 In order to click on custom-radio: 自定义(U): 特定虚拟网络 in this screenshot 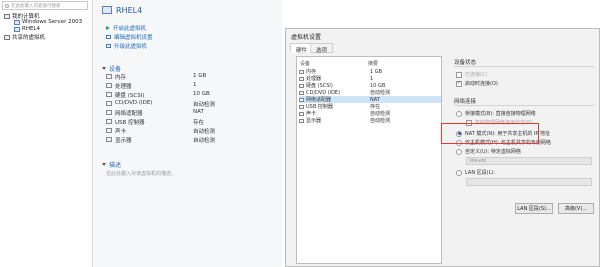, I will do `click(488, 151)`.